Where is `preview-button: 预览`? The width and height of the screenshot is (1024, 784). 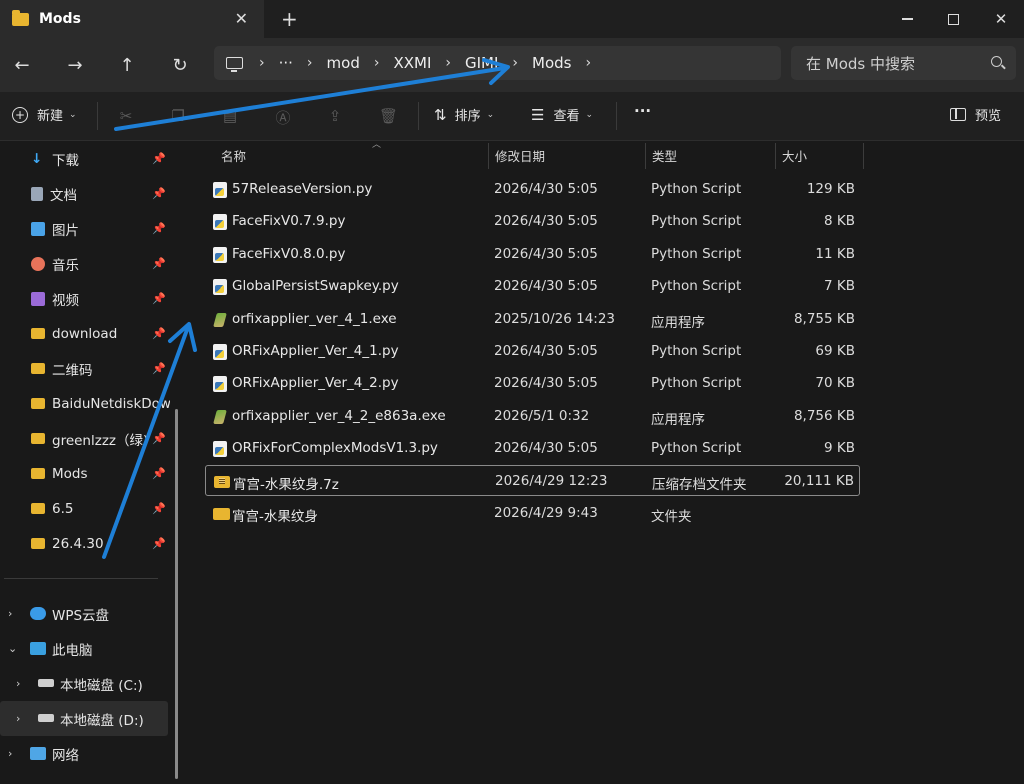 preview-button: 预览 is located at coordinates (975, 114).